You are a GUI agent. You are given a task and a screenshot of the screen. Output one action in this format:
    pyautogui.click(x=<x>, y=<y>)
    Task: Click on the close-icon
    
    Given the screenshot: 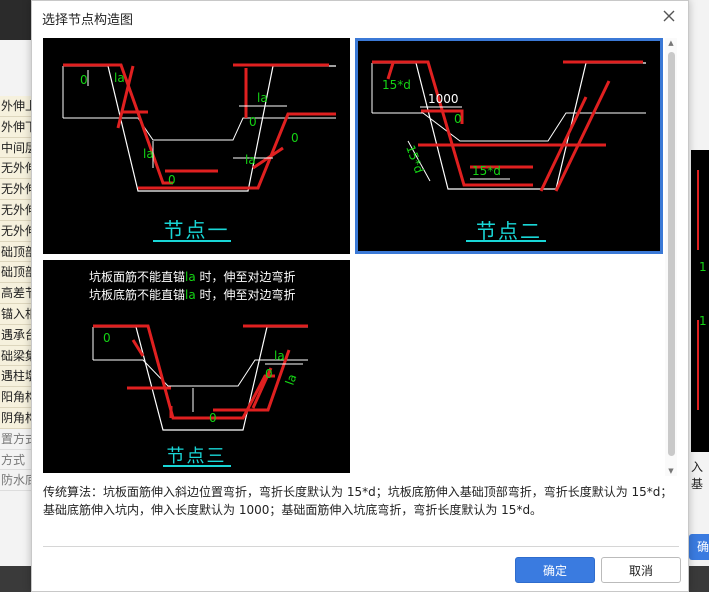 What is the action you would take?
    pyautogui.click(x=669, y=16)
    